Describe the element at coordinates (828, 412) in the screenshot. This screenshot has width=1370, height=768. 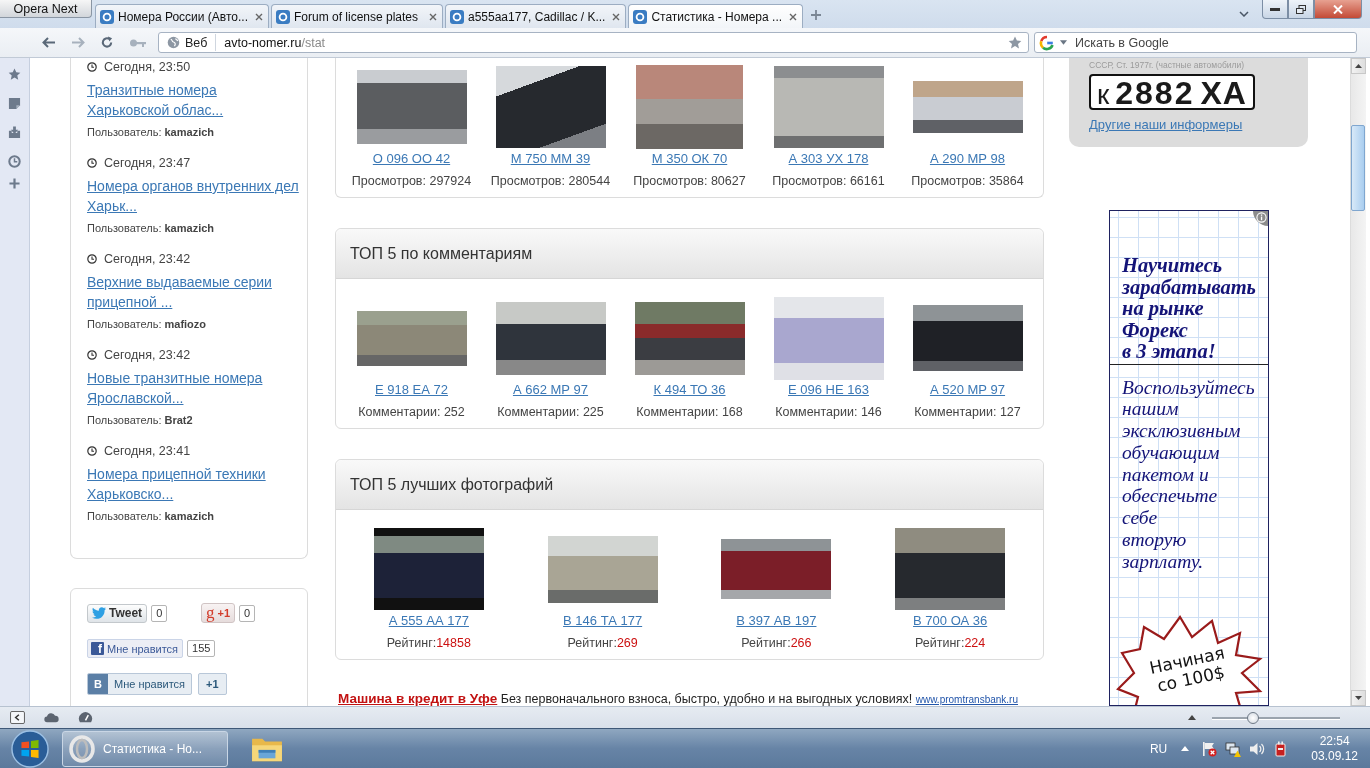
I see `stat-count: Комментарии: 146` at that location.